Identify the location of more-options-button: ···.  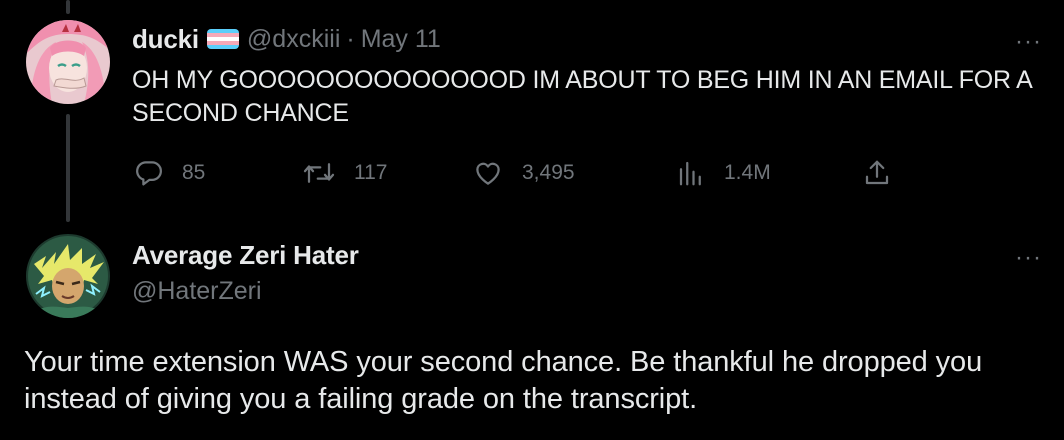
(1028, 42).